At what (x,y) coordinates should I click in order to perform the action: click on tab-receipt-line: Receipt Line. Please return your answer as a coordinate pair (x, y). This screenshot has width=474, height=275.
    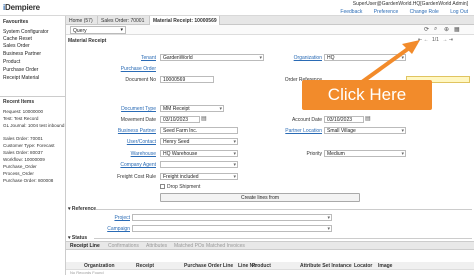
    Looking at the image, I should click on (85, 246).